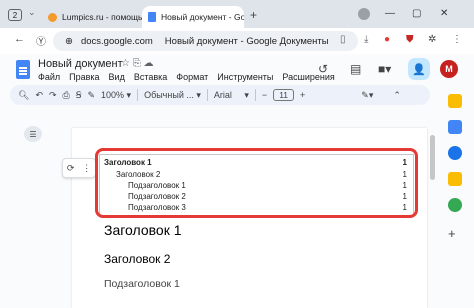  I want to click on font-select: Arial ▾, so click(231, 95).